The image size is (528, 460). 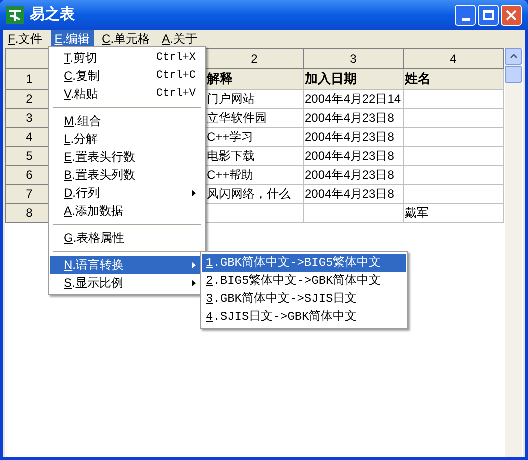 What do you see at coordinates (72, 38) in the screenshot?
I see `menu-item: E.编辑` at bounding box center [72, 38].